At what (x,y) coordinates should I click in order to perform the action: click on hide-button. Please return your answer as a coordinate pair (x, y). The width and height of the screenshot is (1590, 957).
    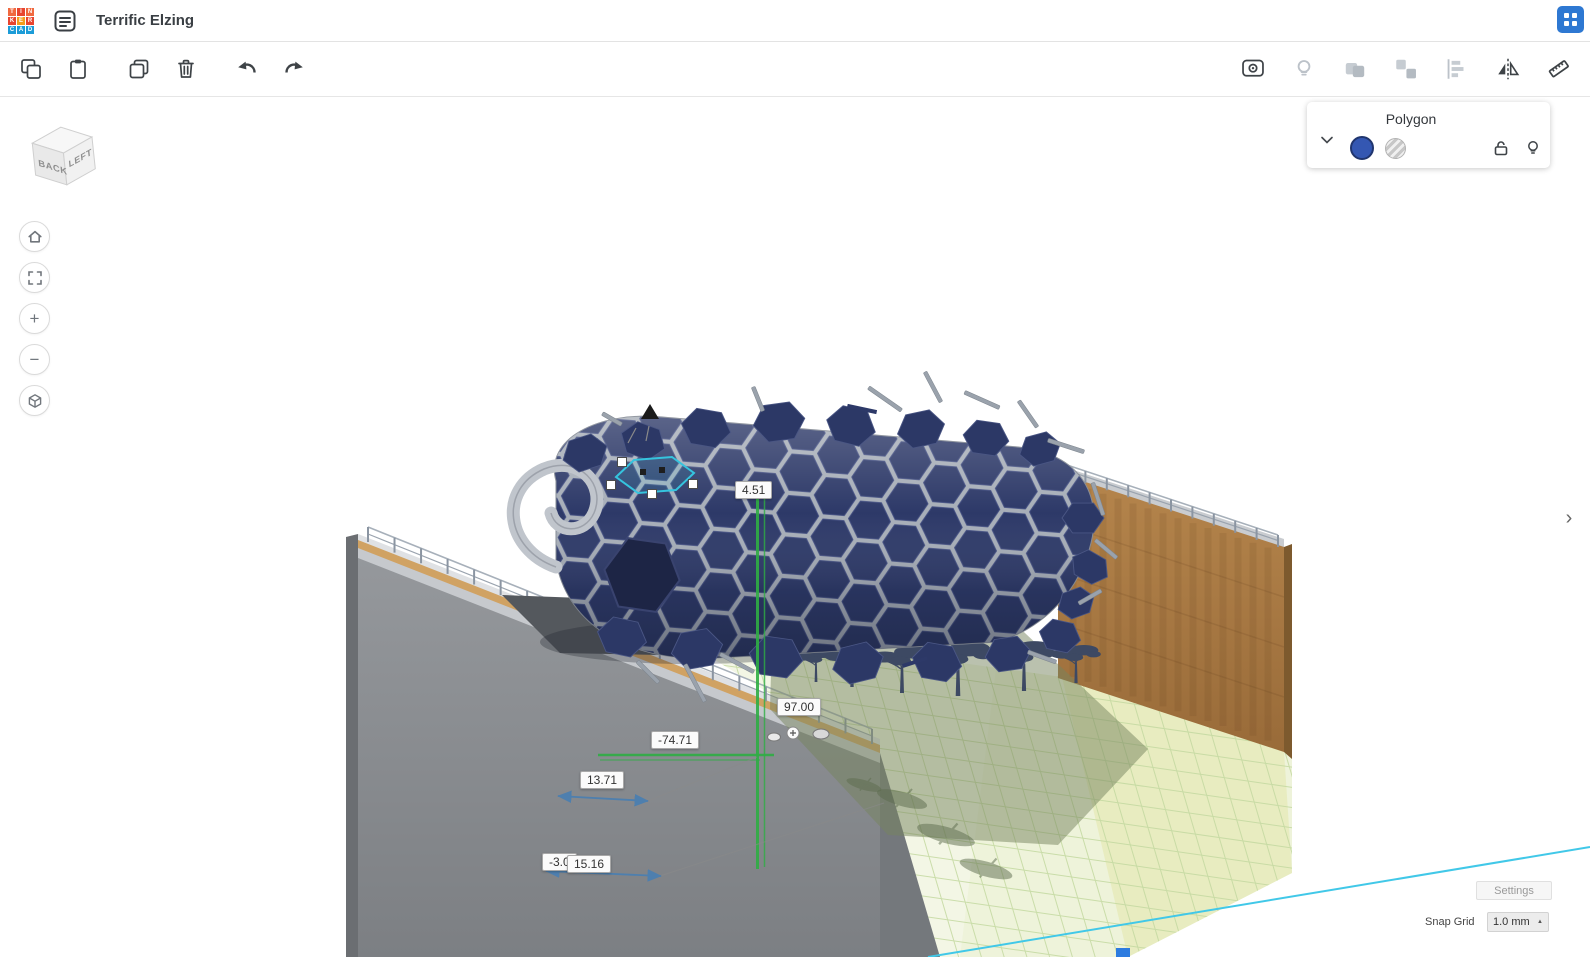
    Looking at the image, I should click on (1533, 148).